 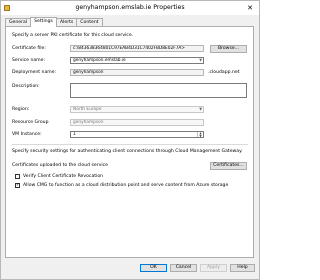 What do you see at coordinates (74, 134) in the screenshot?
I see `vm-instance-value: 1` at bounding box center [74, 134].